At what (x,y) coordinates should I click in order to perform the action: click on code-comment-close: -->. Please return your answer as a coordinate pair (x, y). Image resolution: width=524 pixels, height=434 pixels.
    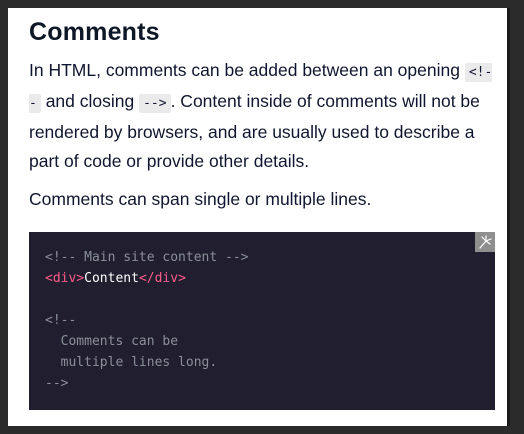
    Looking at the image, I should click on (57, 383).